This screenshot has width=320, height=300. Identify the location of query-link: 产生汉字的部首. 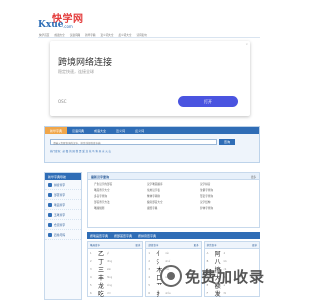
(120, 184).